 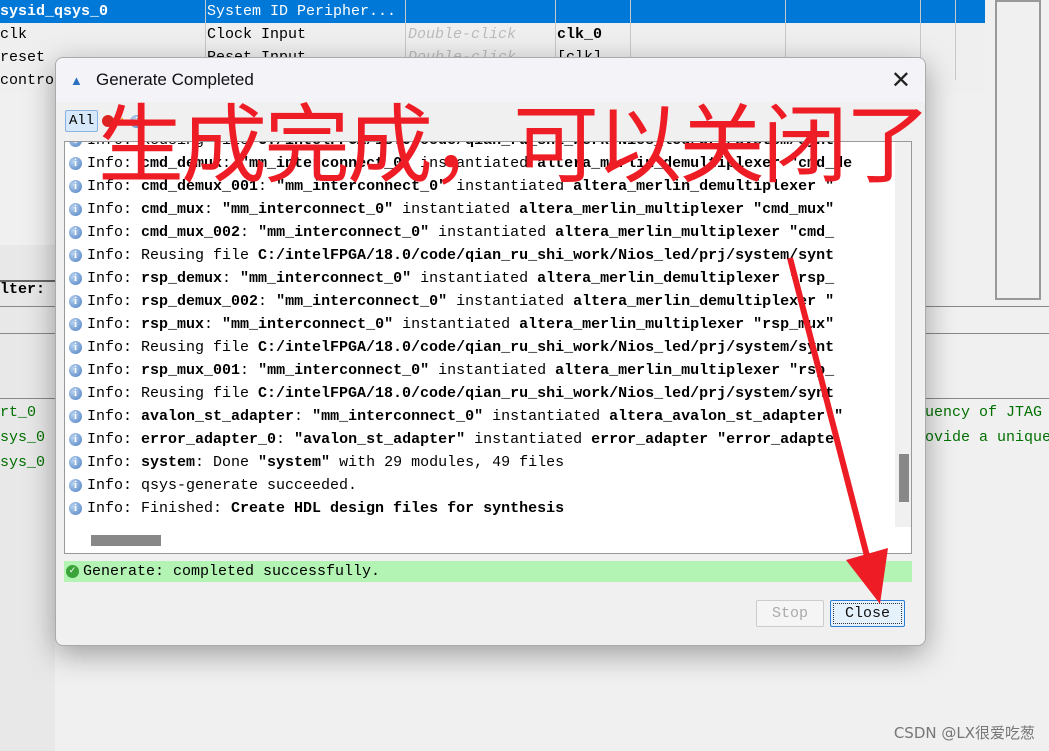 I want to click on watermark: CSDN @LX很爱吃葱, so click(x=964, y=733).